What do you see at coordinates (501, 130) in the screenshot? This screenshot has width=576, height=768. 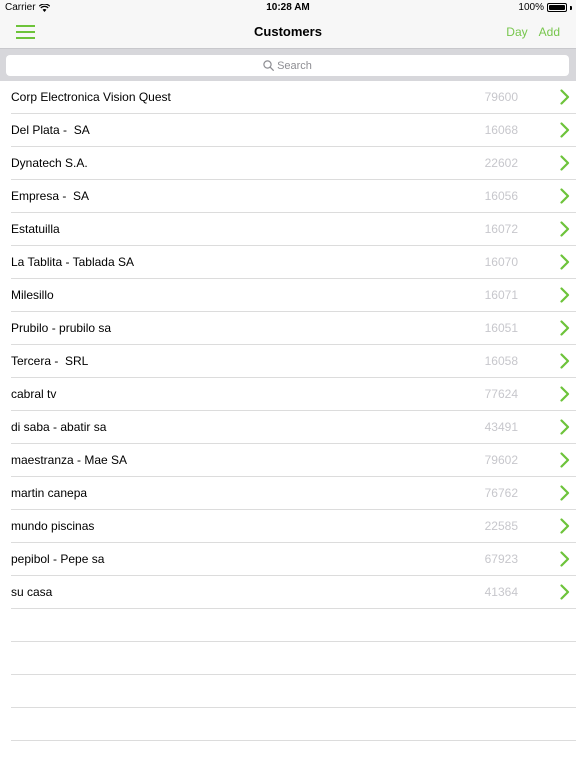 I see `customer-code: 16068` at bounding box center [501, 130].